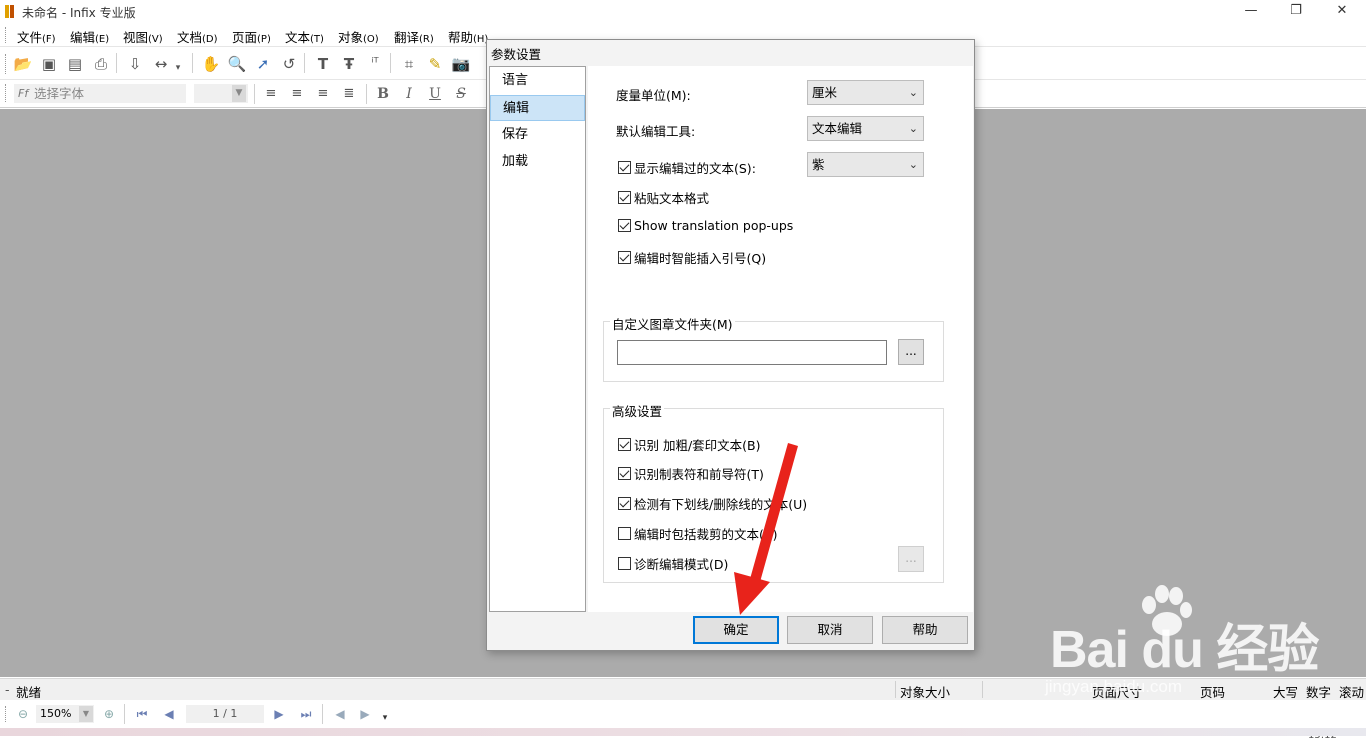 This screenshot has height=741, width=1366. I want to click on align-justify-icon: ≣, so click(349, 94).